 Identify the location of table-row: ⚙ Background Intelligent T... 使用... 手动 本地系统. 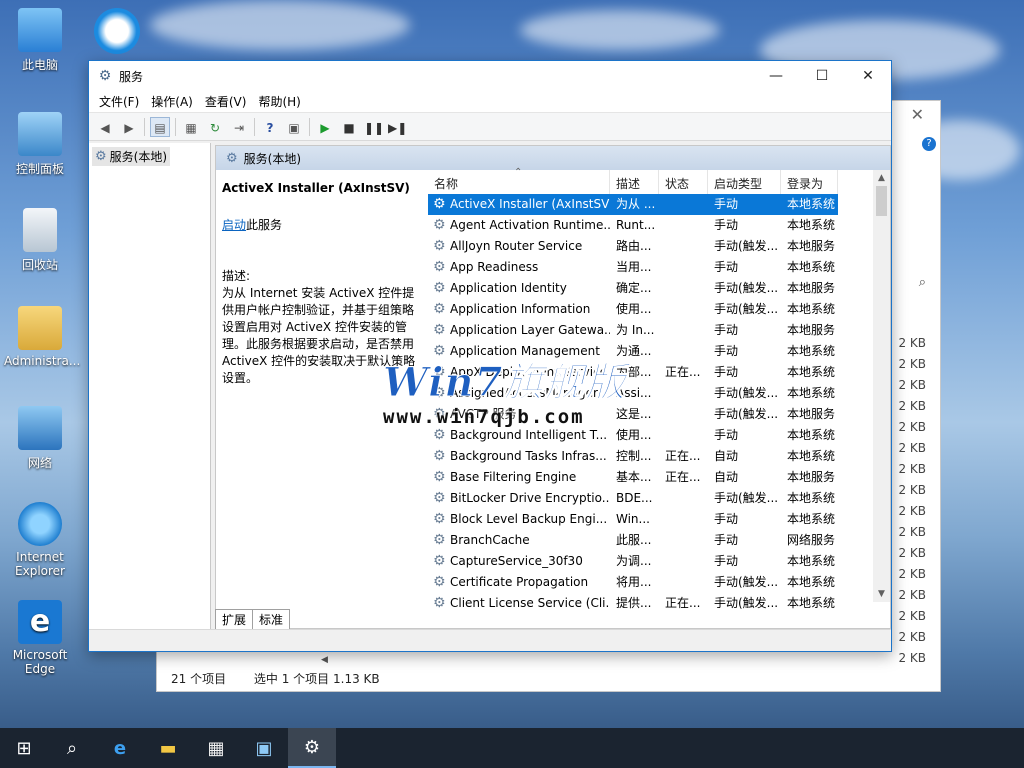
(633, 435).